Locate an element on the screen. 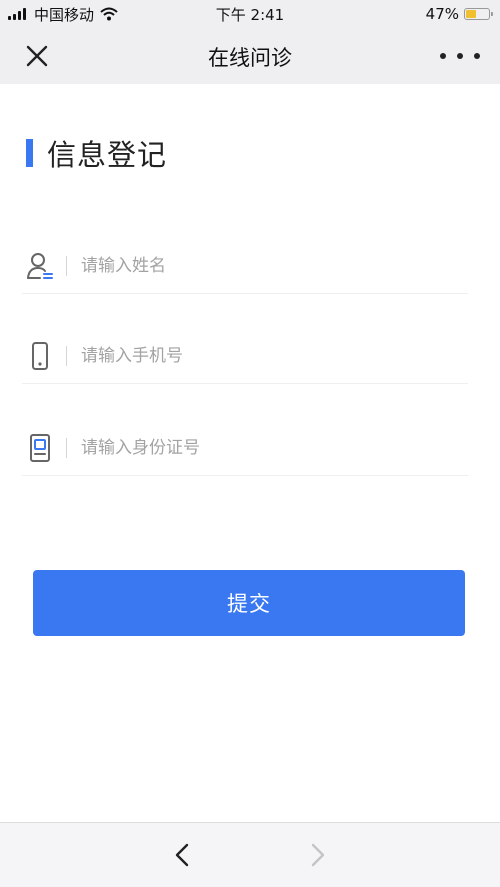 The image size is (500, 887). id-number-input is located at coordinates (274, 447).